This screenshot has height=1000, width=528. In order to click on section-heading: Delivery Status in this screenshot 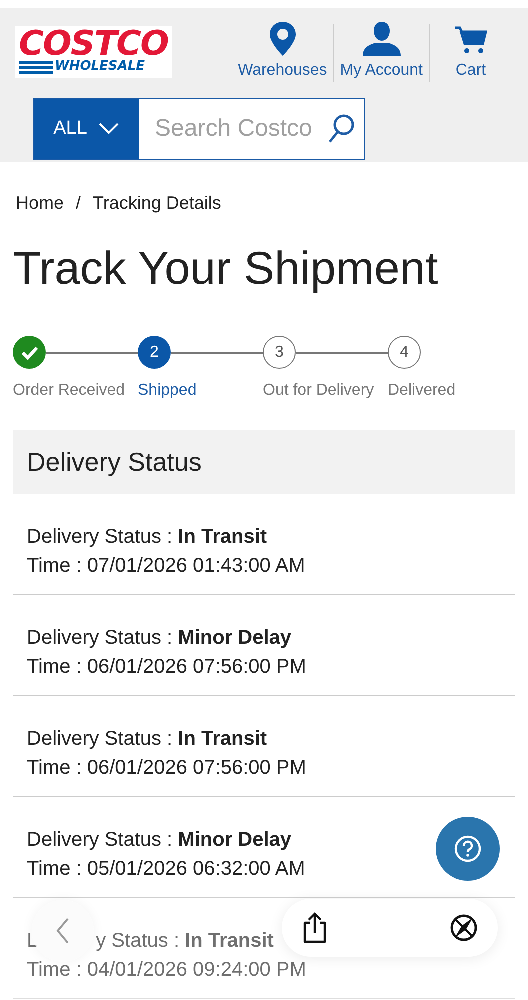, I will do `click(264, 462)`.